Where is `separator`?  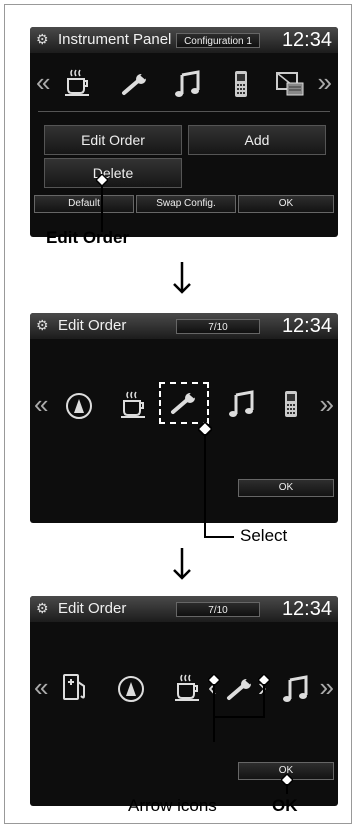
separator is located at coordinates (184, 111).